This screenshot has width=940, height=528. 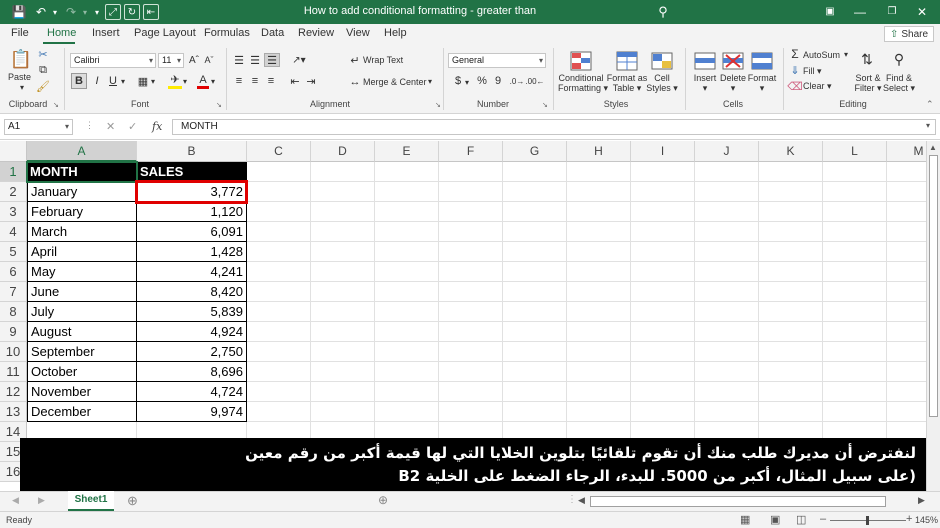 What do you see at coordinates (272, 60) in the screenshot?
I see `align-bottom-icon: ☰` at bounding box center [272, 60].